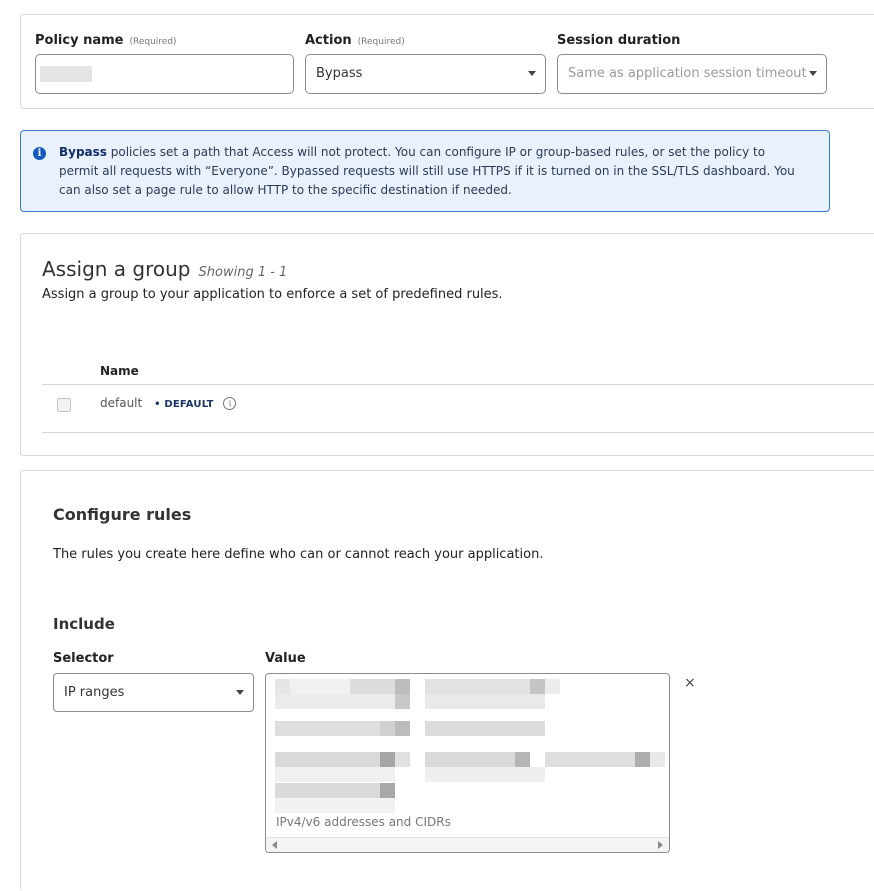 Image resolution: width=874 pixels, height=891 pixels. What do you see at coordinates (230, 403) in the screenshot?
I see `info-icon: i` at bounding box center [230, 403].